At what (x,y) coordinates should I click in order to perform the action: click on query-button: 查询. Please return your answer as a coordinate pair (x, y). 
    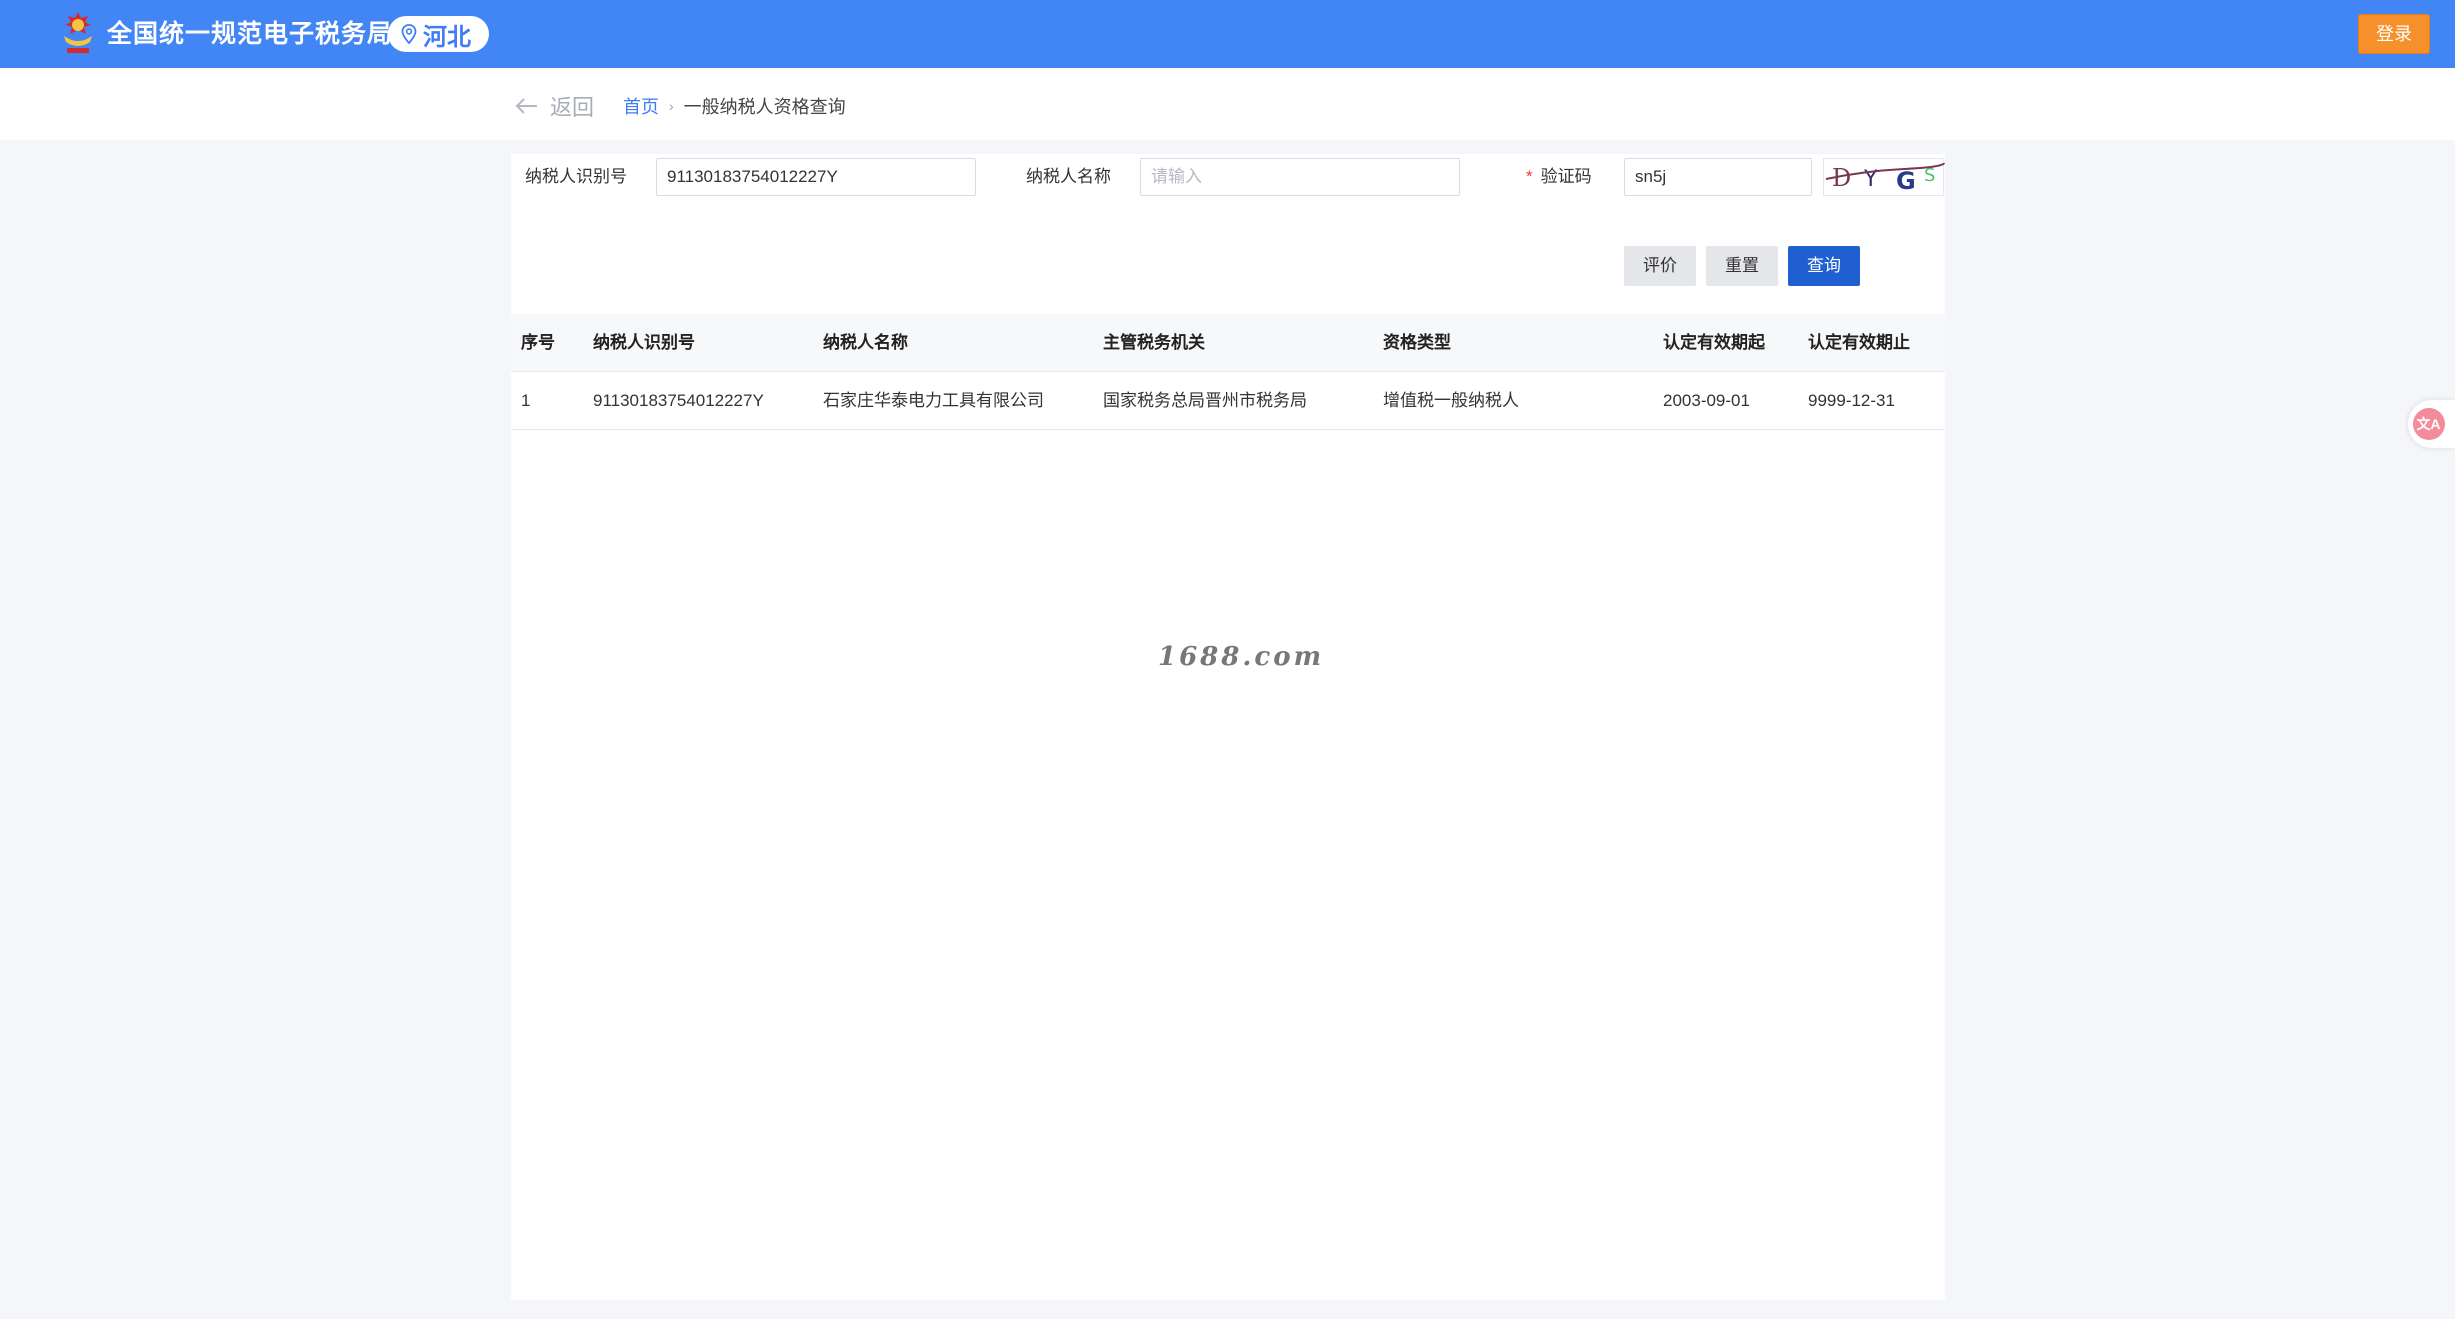
    Looking at the image, I should click on (1824, 266).